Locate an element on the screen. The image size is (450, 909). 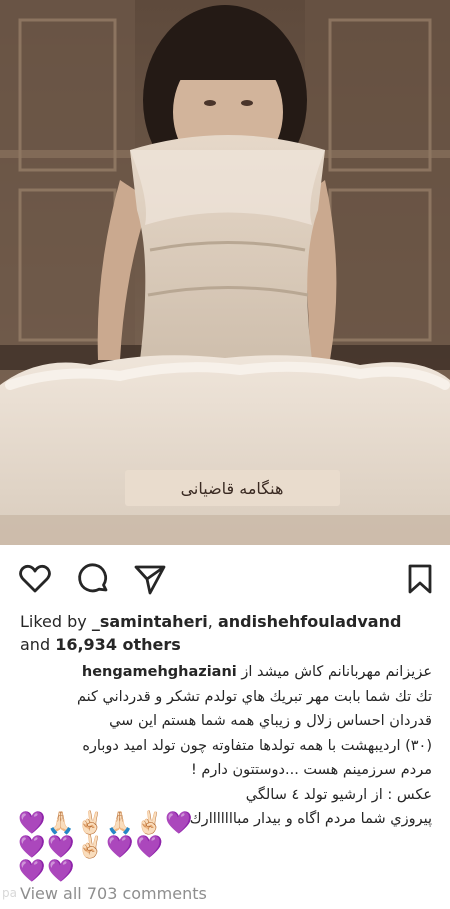
caption-emoji-row: 💜 💜 is located at coordinates (46, 872).